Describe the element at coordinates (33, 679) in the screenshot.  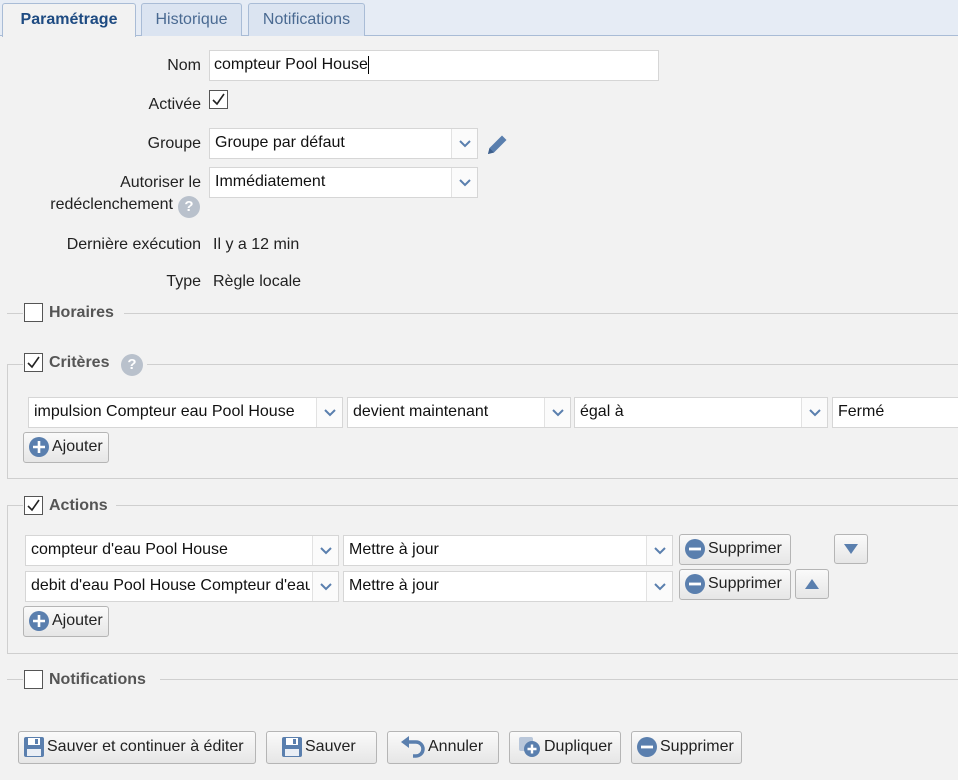
I see `notifications-checkbox` at that location.